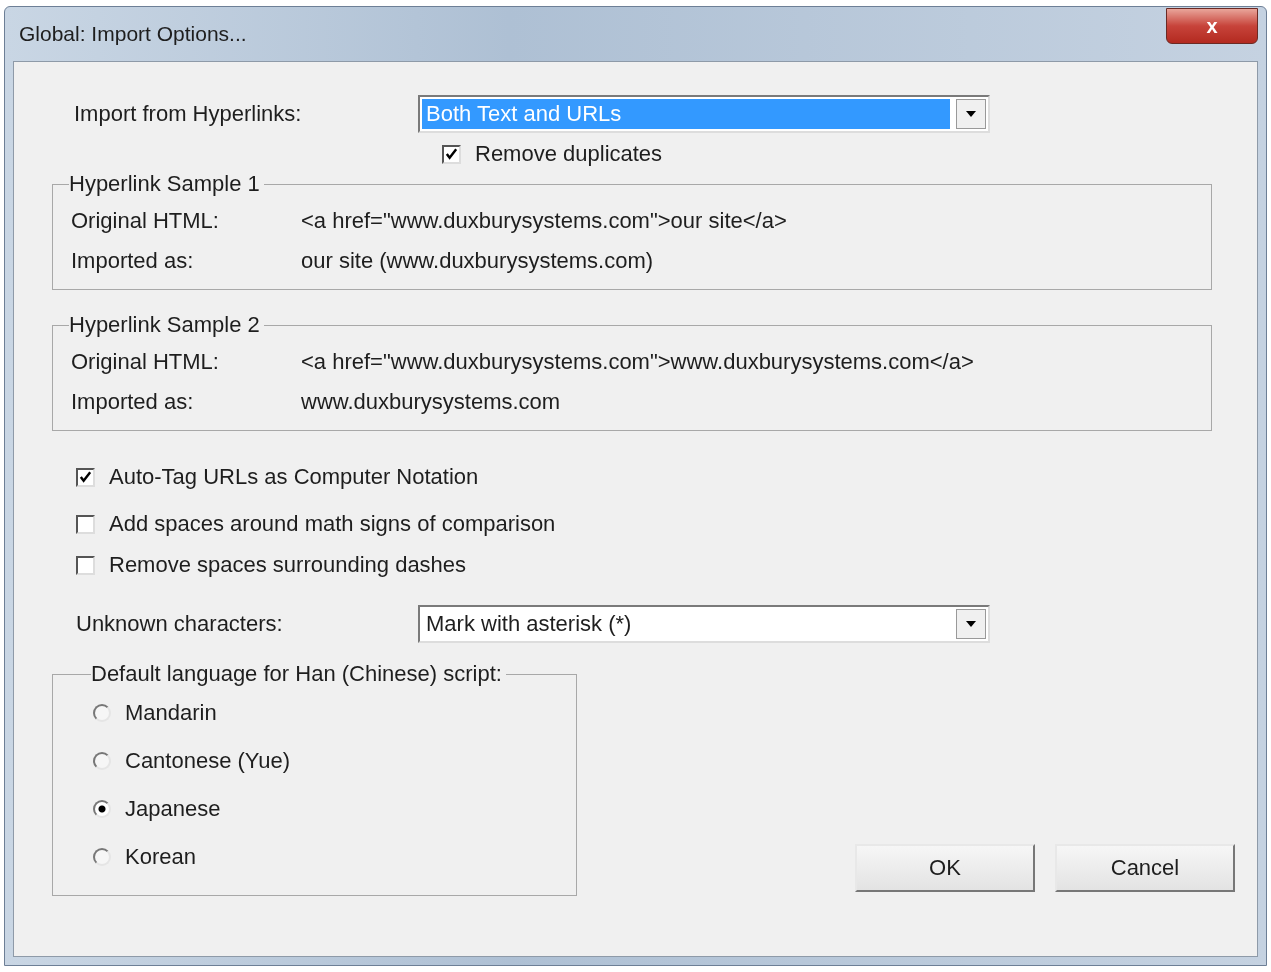 The image size is (1271, 972). What do you see at coordinates (544, 221) in the screenshot?
I see `sample-value: <a href="www.duxburysystems.com">our site</a>` at bounding box center [544, 221].